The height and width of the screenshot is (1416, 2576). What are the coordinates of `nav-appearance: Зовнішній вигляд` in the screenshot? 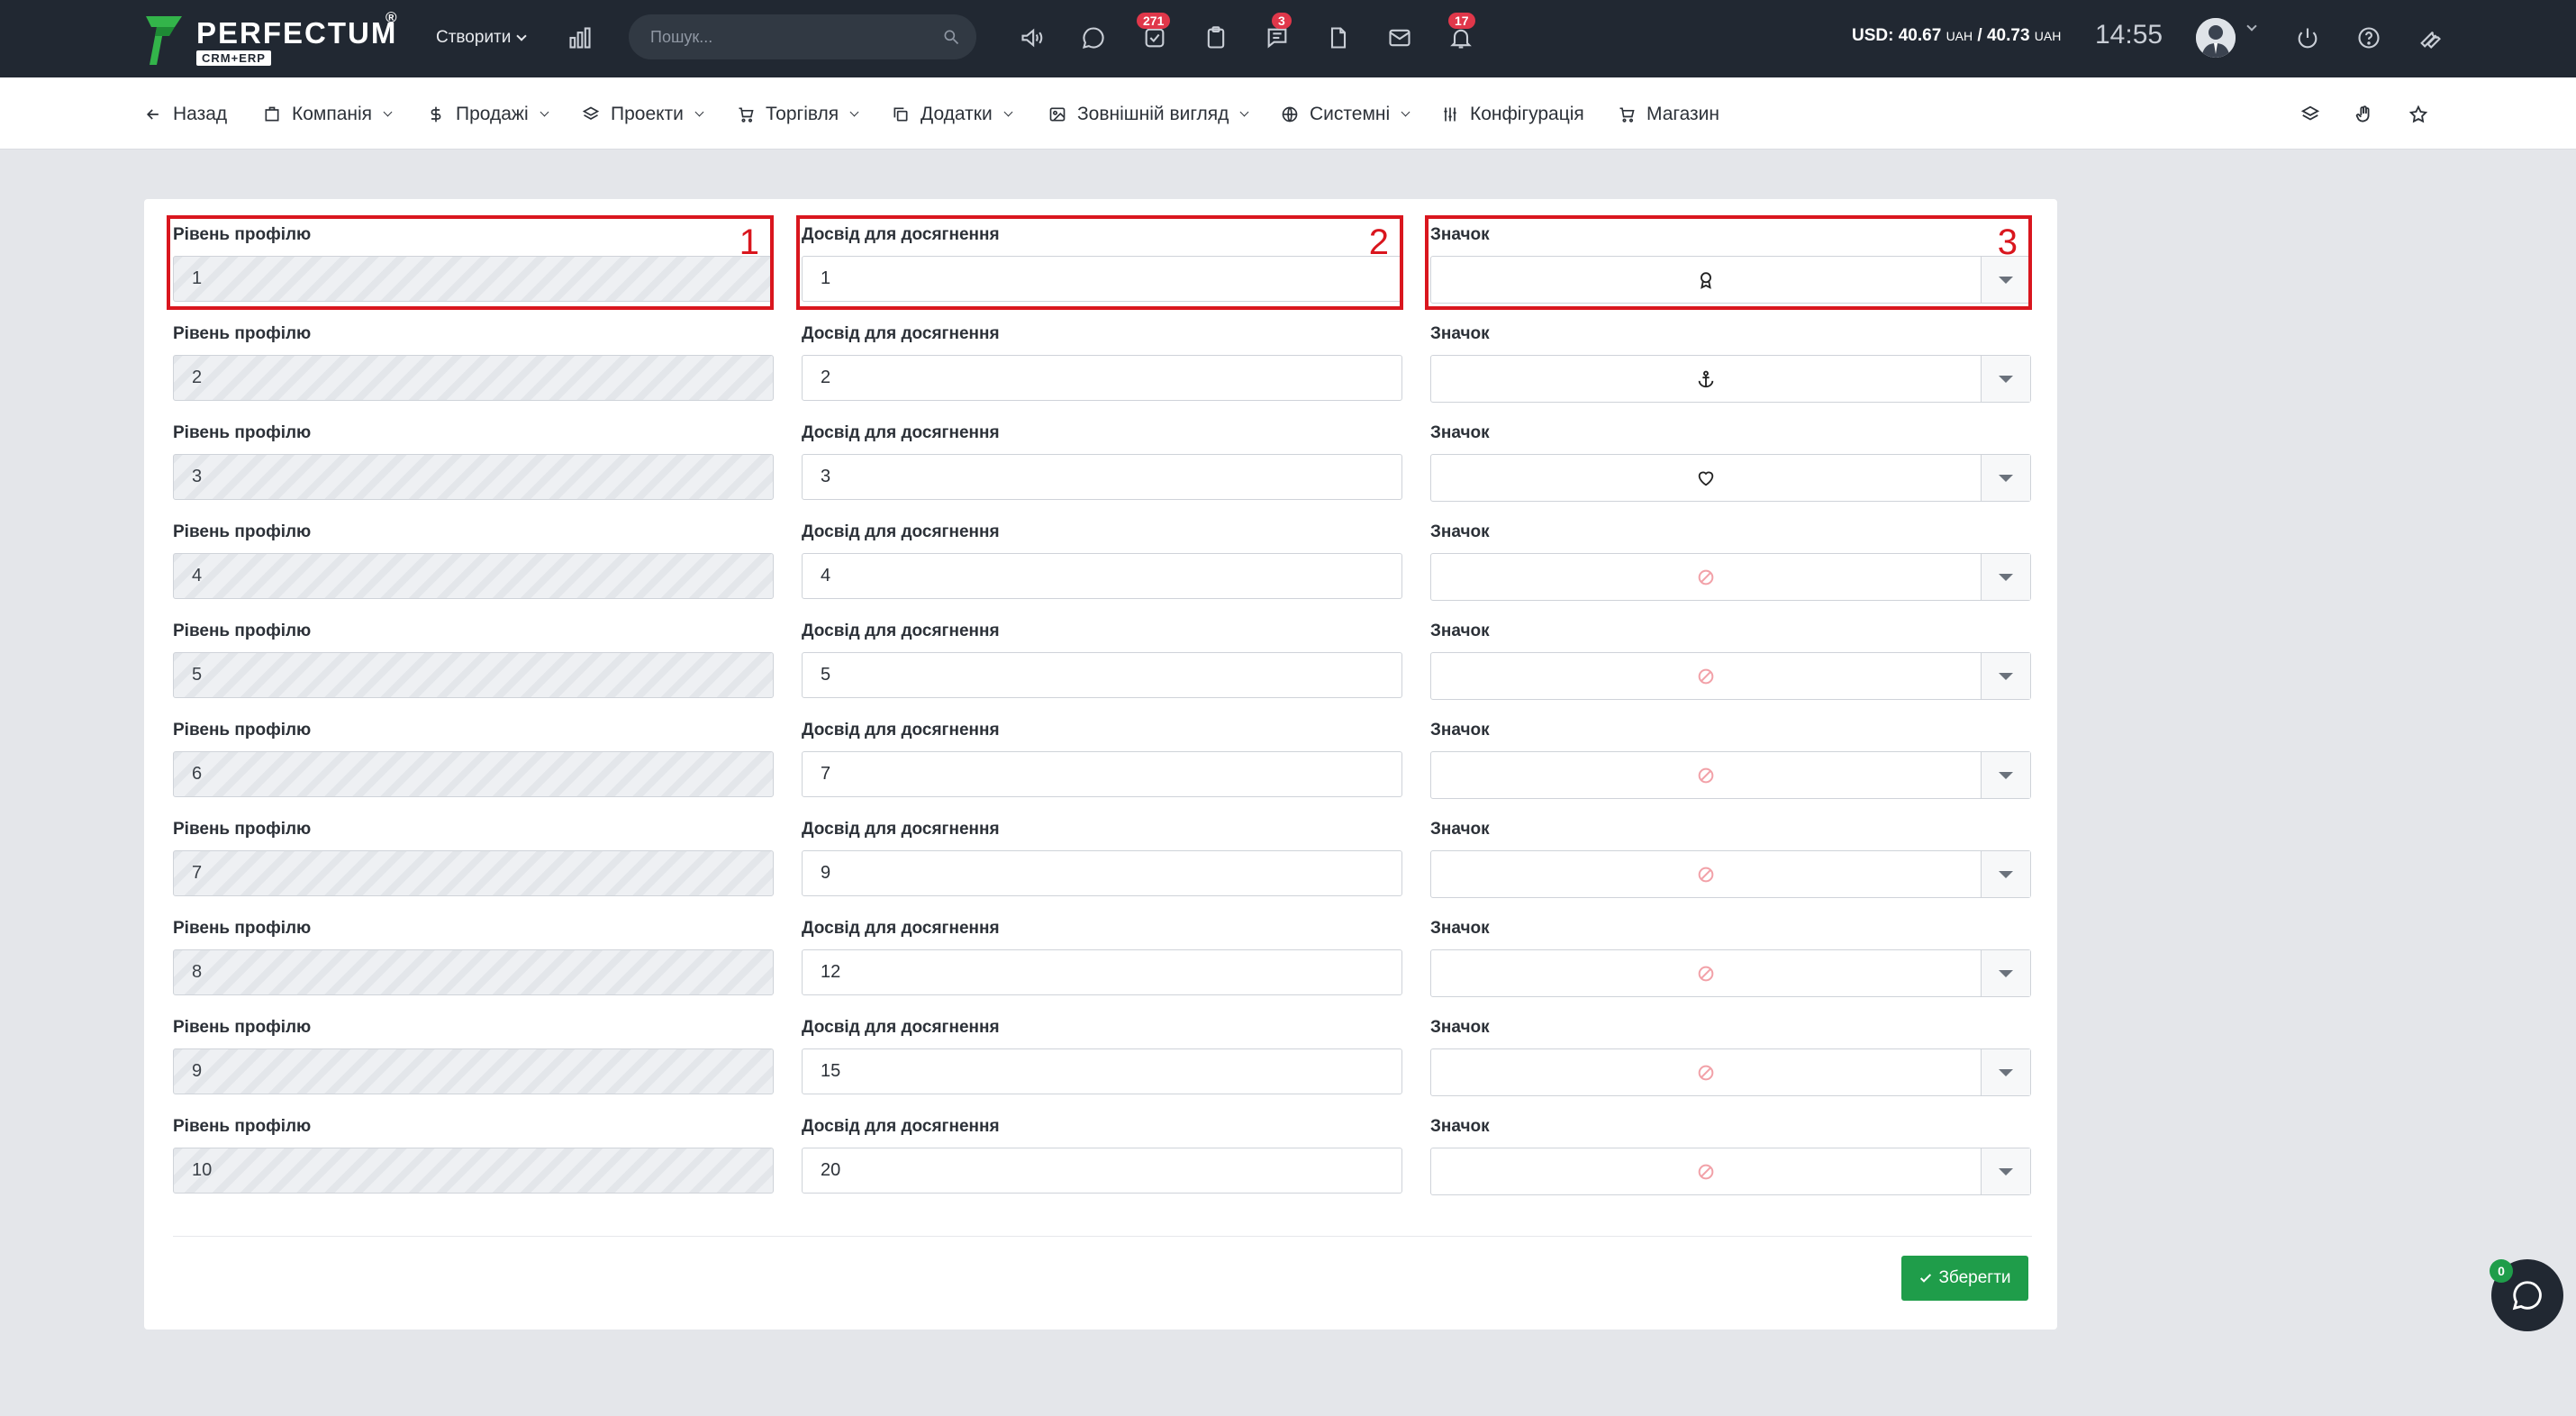 It's located at (1148, 114).